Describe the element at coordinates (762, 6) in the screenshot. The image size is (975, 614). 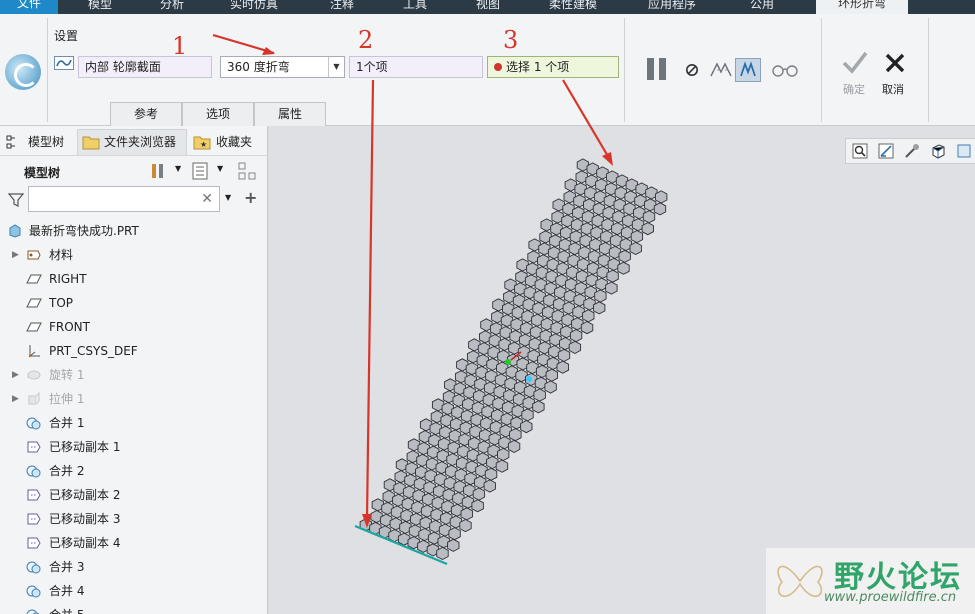
I see `menu-utilities: 公用` at that location.